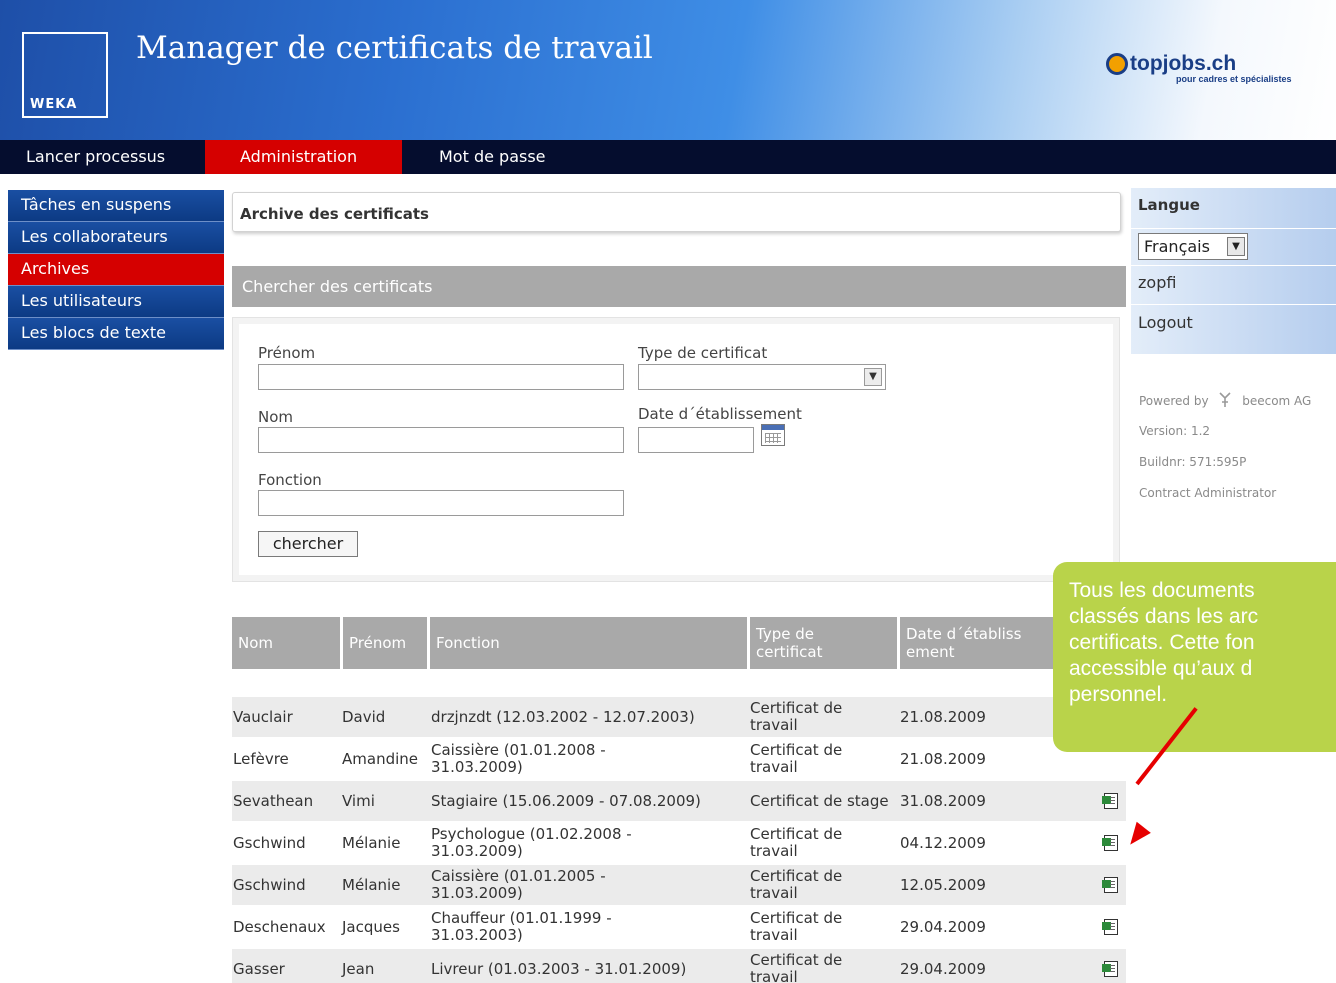 This screenshot has height=983, width=1336. Describe the element at coordinates (1175, 431) in the screenshot. I see `version-label: Version: 1.2` at that location.